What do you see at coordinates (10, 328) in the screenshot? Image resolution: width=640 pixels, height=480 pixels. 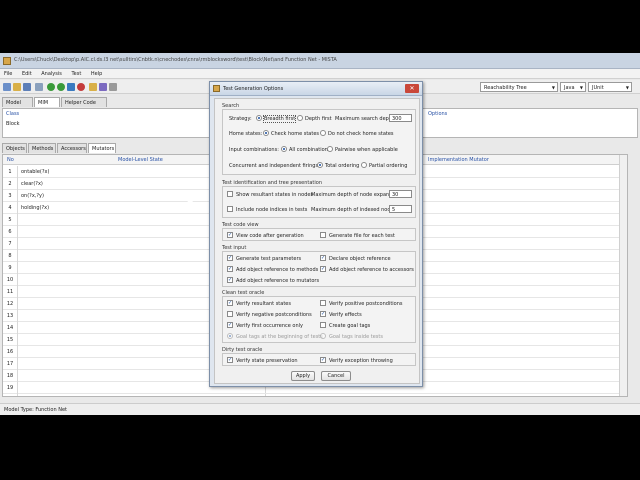 I see `row-number: 14` at bounding box center [10, 328].